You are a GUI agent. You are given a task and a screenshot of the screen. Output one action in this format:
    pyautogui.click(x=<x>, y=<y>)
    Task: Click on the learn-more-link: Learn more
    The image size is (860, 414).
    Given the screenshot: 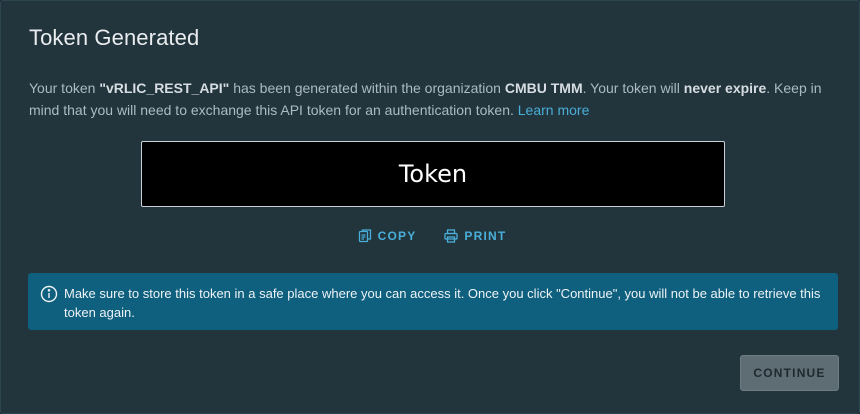 What is the action you would take?
    pyautogui.click(x=554, y=110)
    